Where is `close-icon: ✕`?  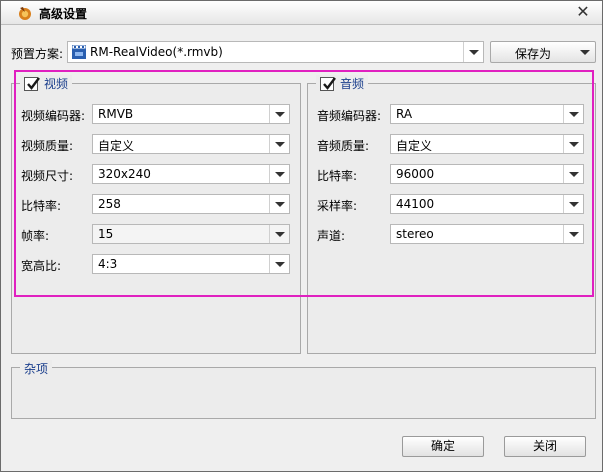
close-icon: ✕ is located at coordinates (583, 12).